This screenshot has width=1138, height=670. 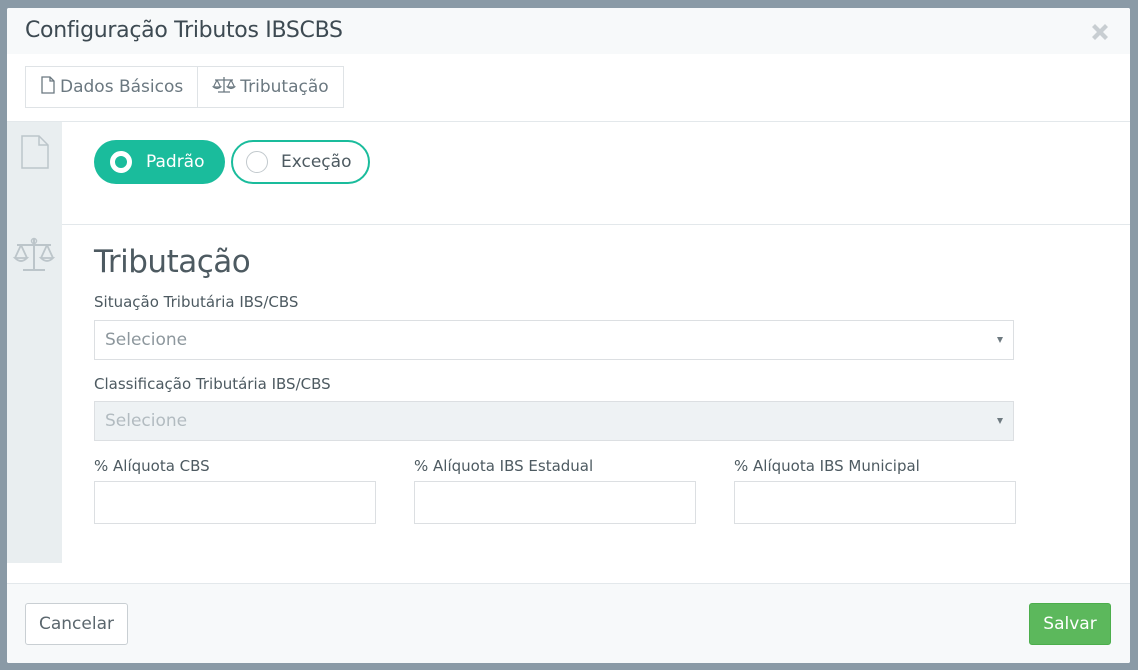 I want to click on aliquota-cbs-label: % Alíquota CBS, so click(x=152, y=466).